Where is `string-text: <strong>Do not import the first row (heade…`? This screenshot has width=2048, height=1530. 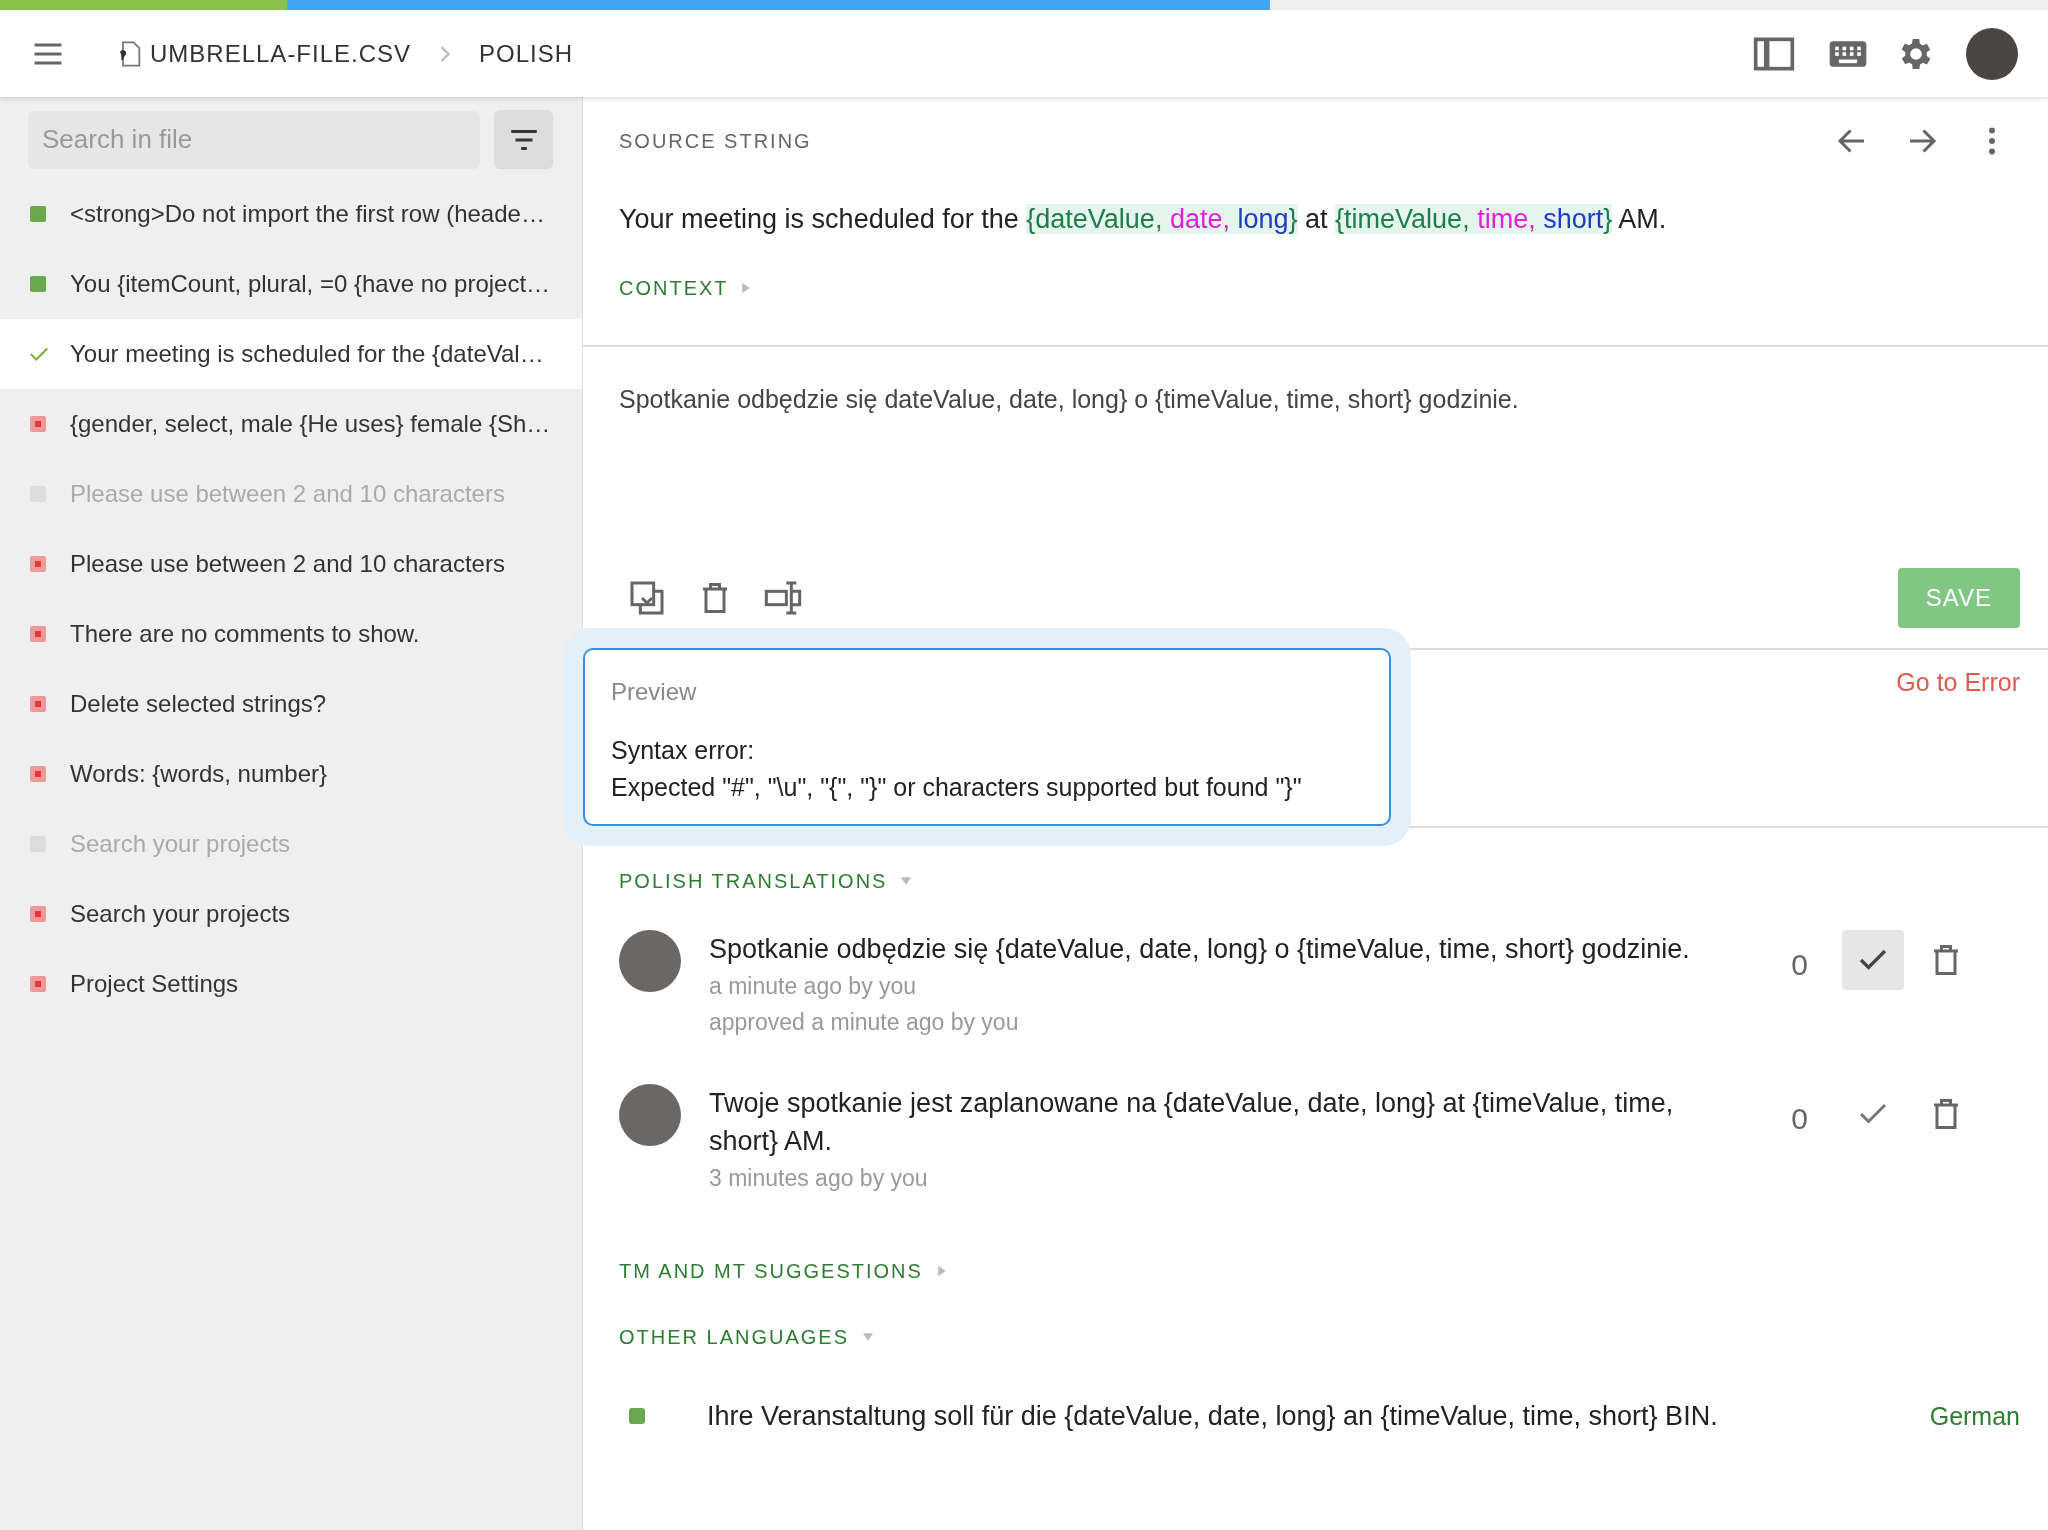
string-text: <strong>Do not import the first row (heade… is located at coordinates (307, 214).